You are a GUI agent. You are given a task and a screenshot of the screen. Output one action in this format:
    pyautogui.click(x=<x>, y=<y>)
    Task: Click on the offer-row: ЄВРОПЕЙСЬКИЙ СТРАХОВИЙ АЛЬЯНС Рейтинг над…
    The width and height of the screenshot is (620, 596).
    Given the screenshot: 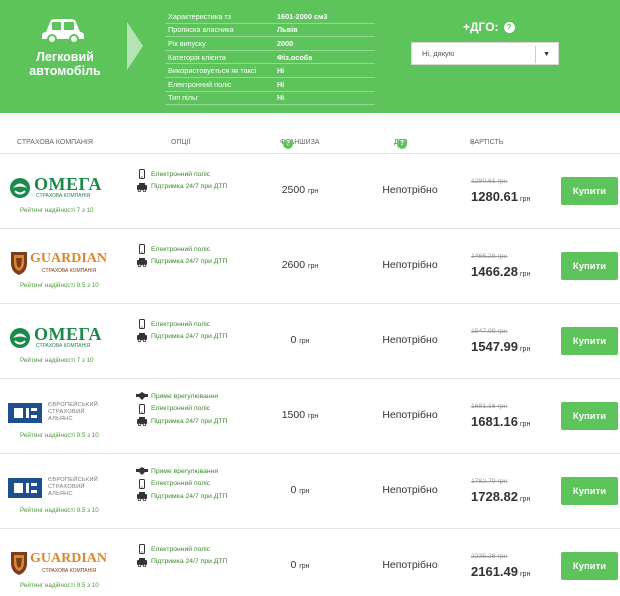 What is the action you would take?
    pyautogui.click(x=310, y=415)
    